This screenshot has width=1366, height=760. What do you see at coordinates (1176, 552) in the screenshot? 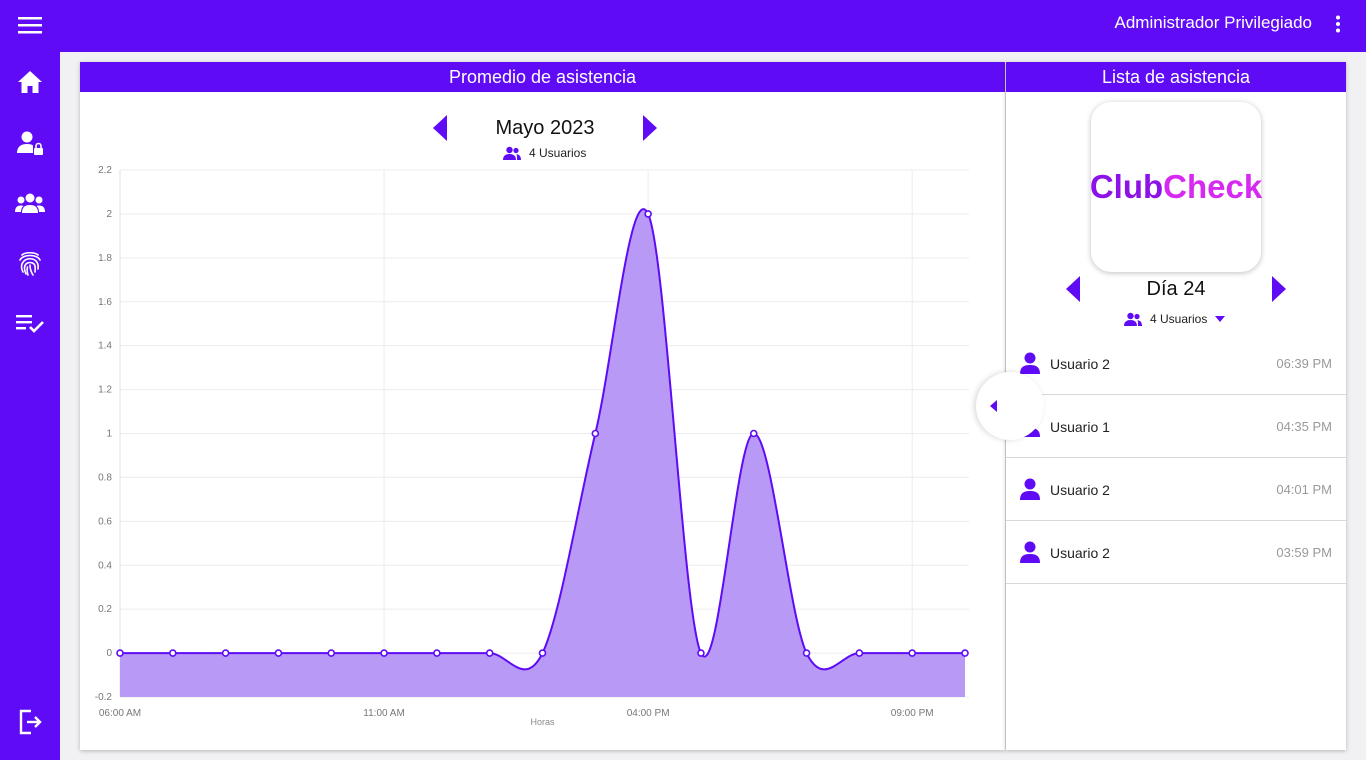
I see `list-item: Usuario 2 03:59 PM` at bounding box center [1176, 552].